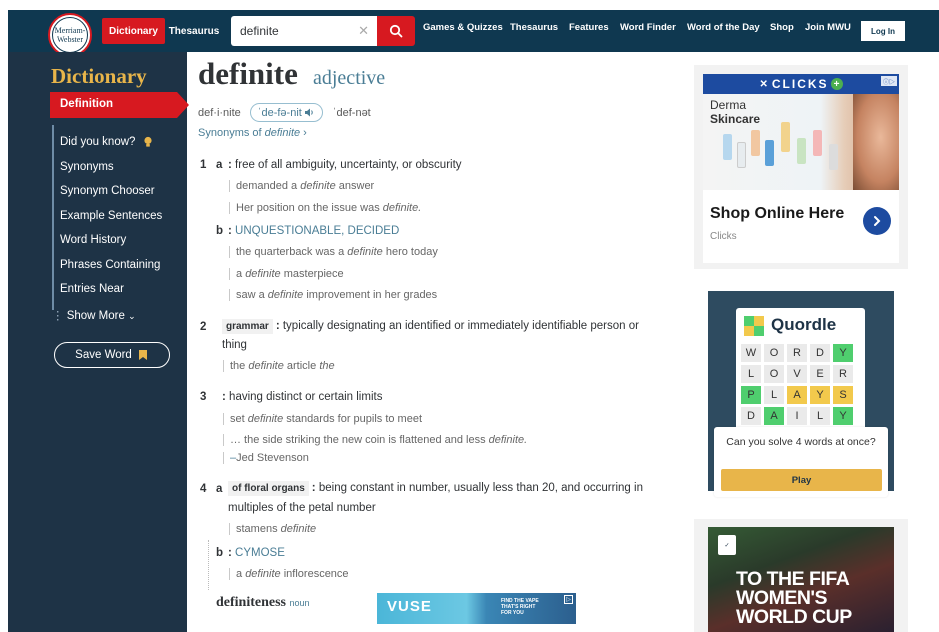 The height and width of the screenshot is (632, 939). What do you see at coordinates (290, 31) in the screenshot?
I see `search-input` at bounding box center [290, 31].